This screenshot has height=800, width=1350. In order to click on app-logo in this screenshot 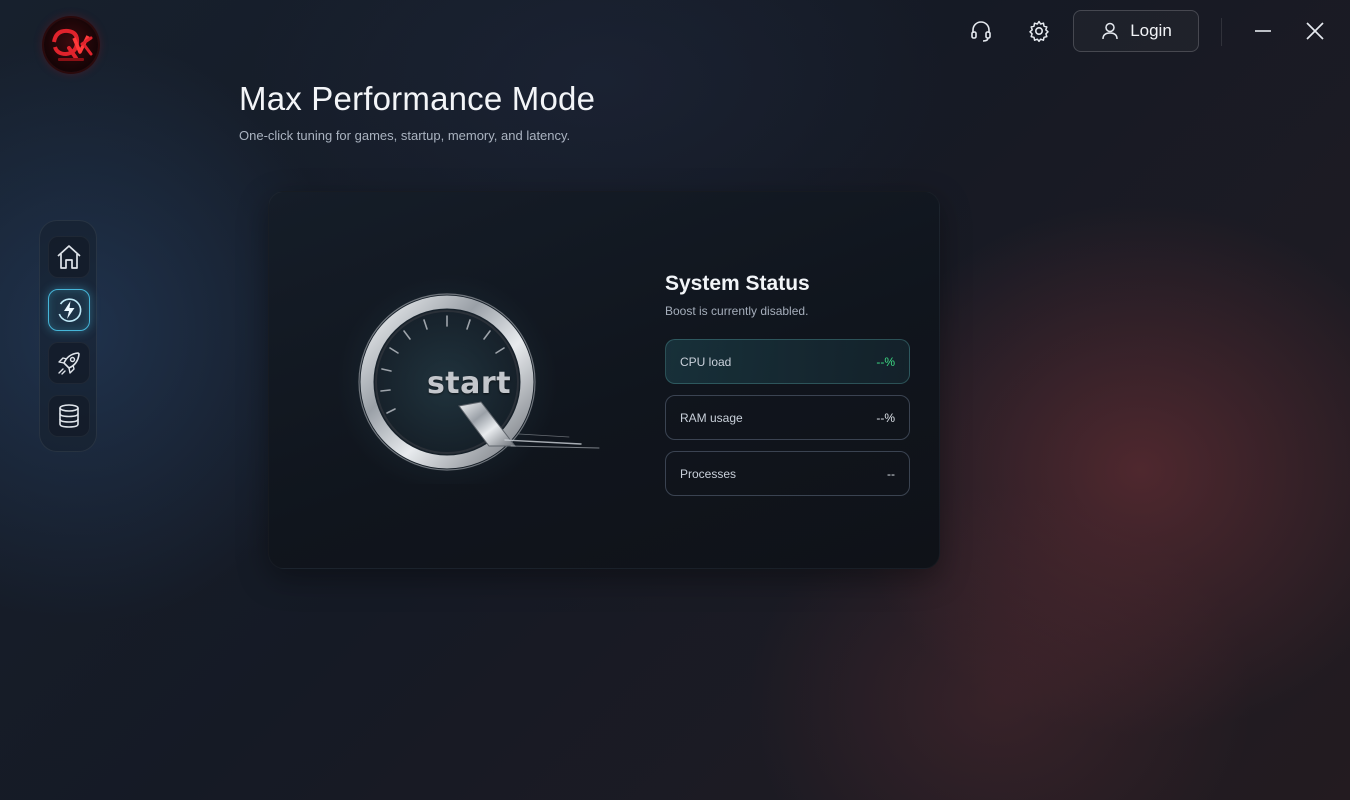, I will do `click(71, 45)`.